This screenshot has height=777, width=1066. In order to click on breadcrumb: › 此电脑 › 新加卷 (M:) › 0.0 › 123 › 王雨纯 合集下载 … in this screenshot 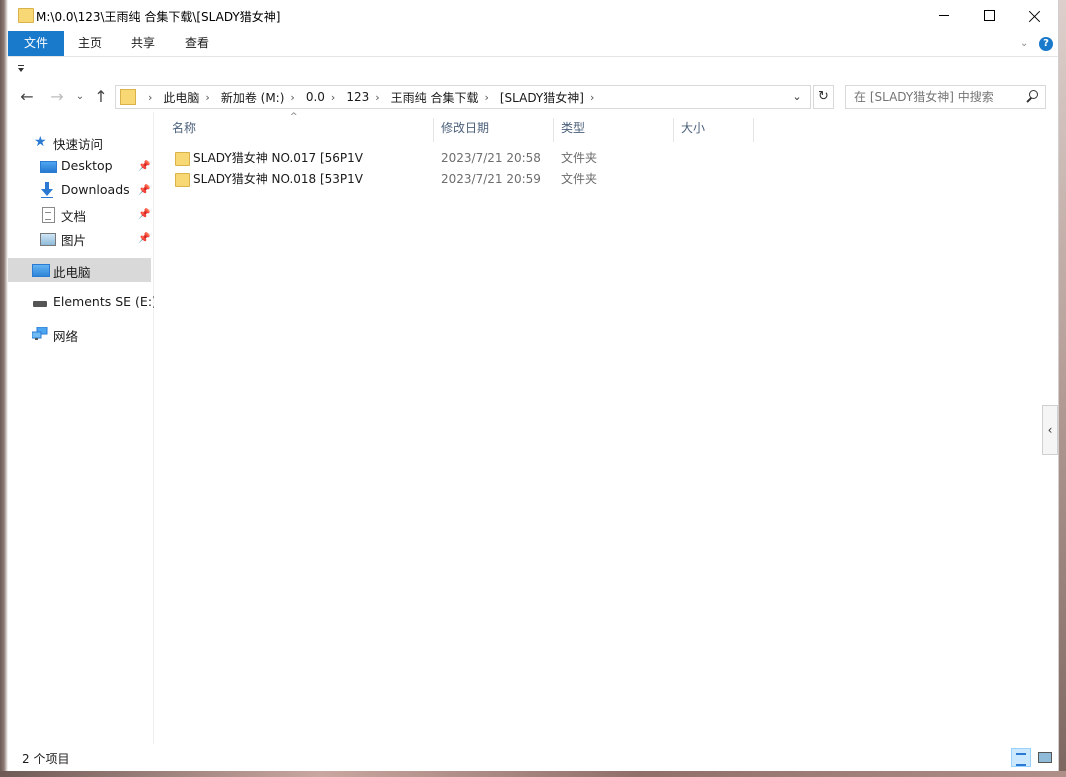, I will do `click(373, 97)`.